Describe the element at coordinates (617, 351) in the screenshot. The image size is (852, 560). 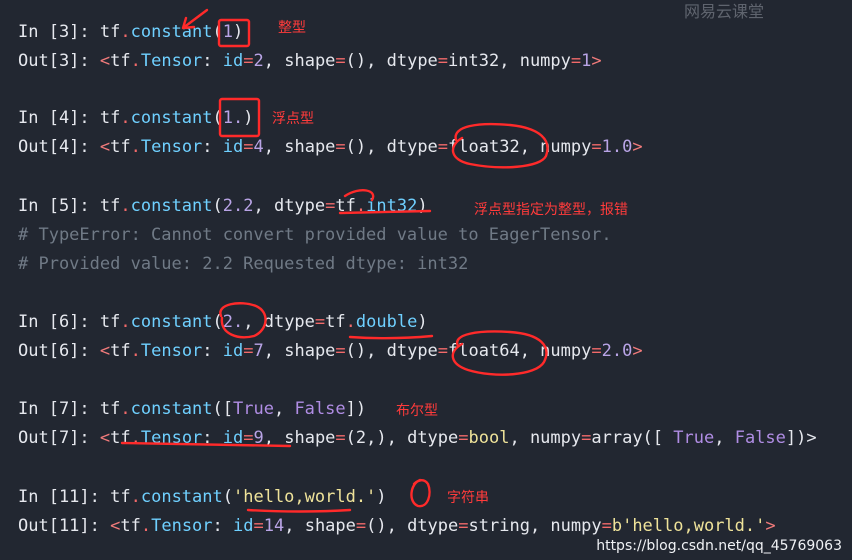
I see `code-token: 2.0` at that location.